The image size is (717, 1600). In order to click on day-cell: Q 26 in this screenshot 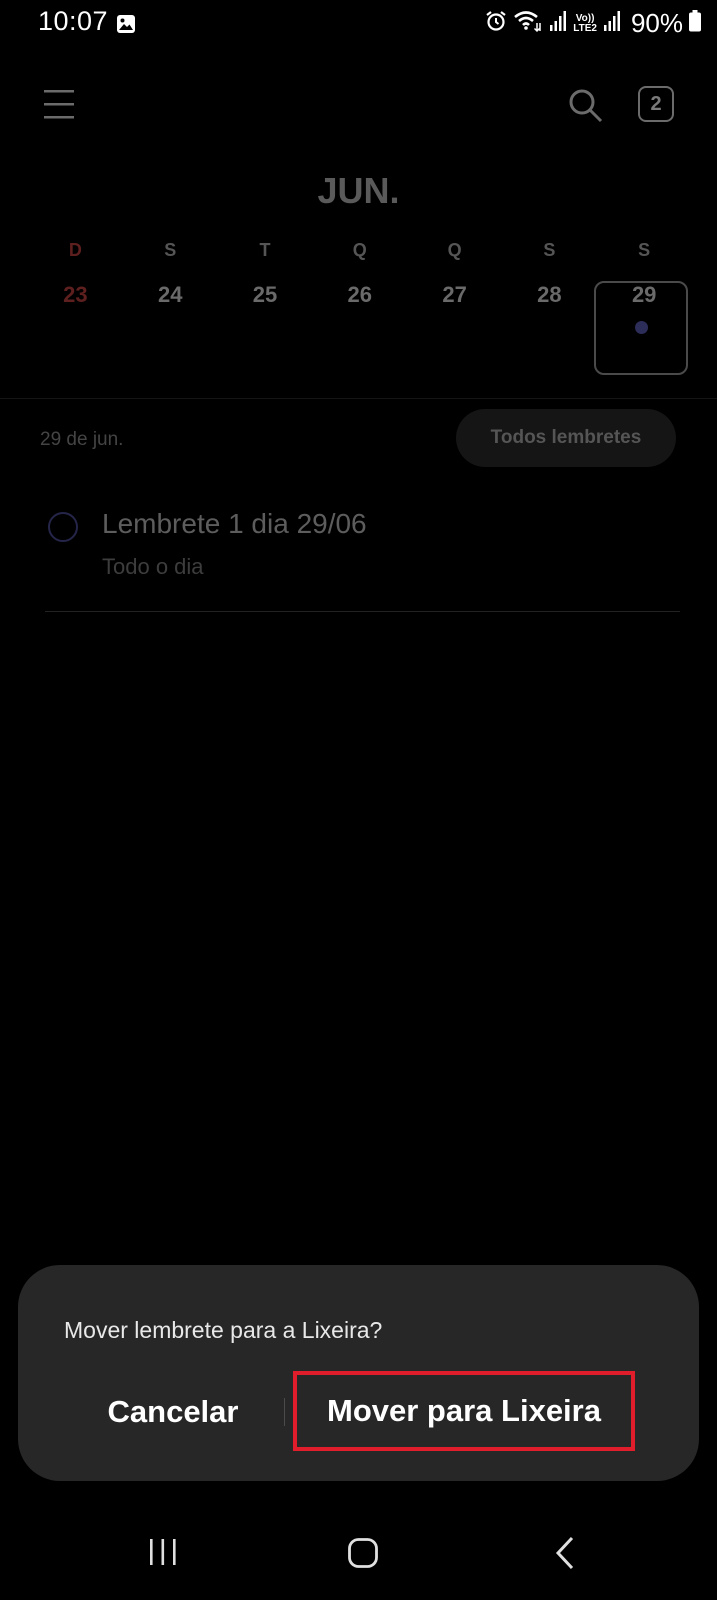, I will do `click(359, 274)`.